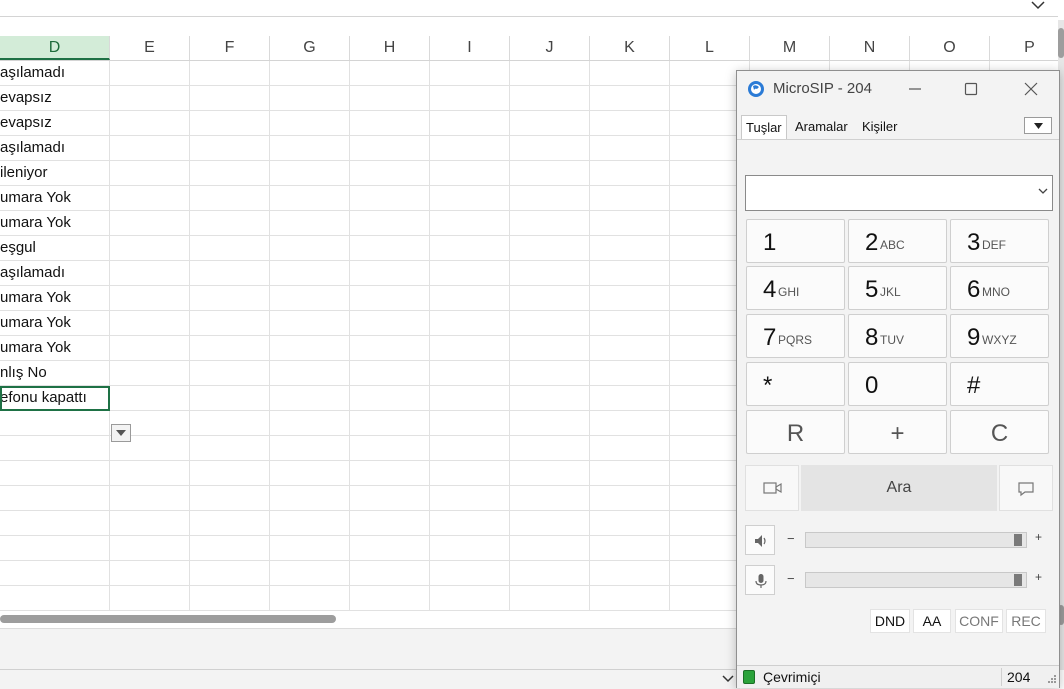 This screenshot has width=1064, height=689. I want to click on key-6: 6 MNO, so click(999, 288).